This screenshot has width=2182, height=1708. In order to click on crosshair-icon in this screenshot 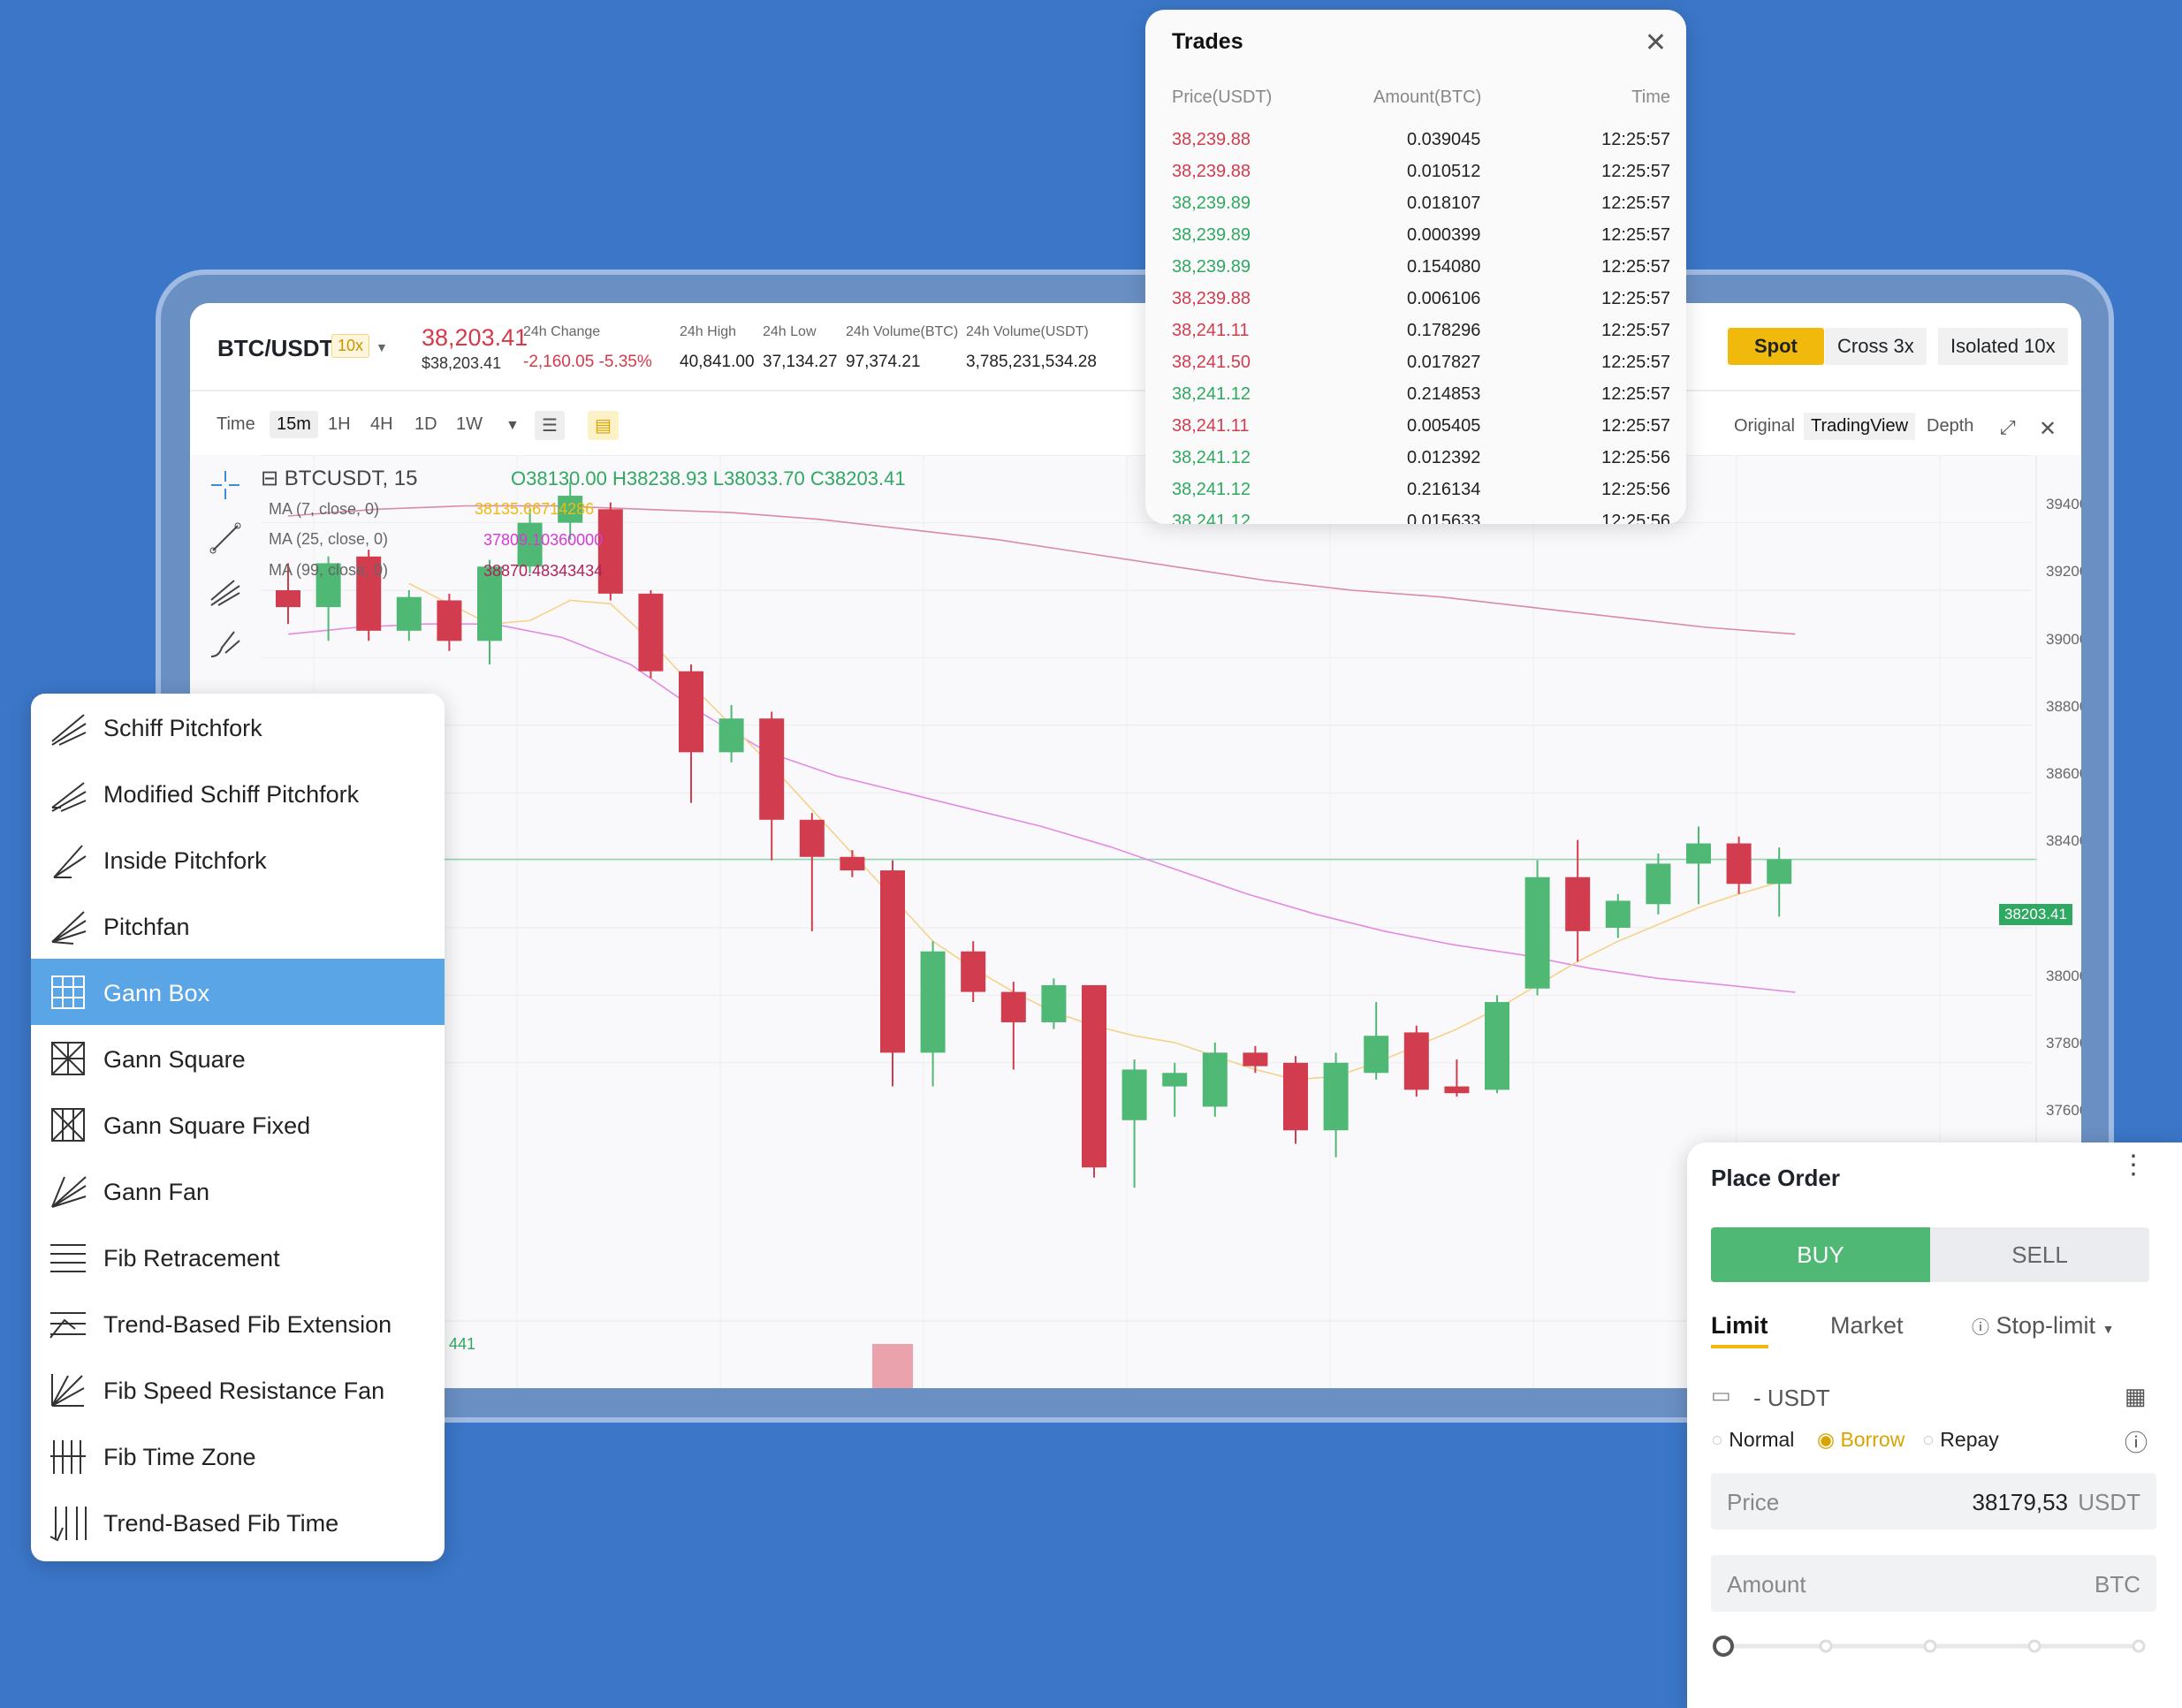, I will do `click(225, 485)`.